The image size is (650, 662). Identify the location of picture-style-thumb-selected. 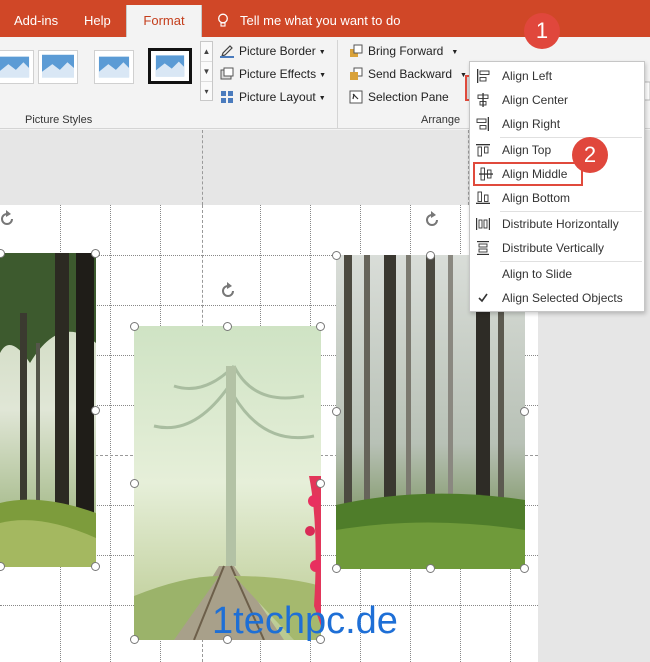
(170, 66).